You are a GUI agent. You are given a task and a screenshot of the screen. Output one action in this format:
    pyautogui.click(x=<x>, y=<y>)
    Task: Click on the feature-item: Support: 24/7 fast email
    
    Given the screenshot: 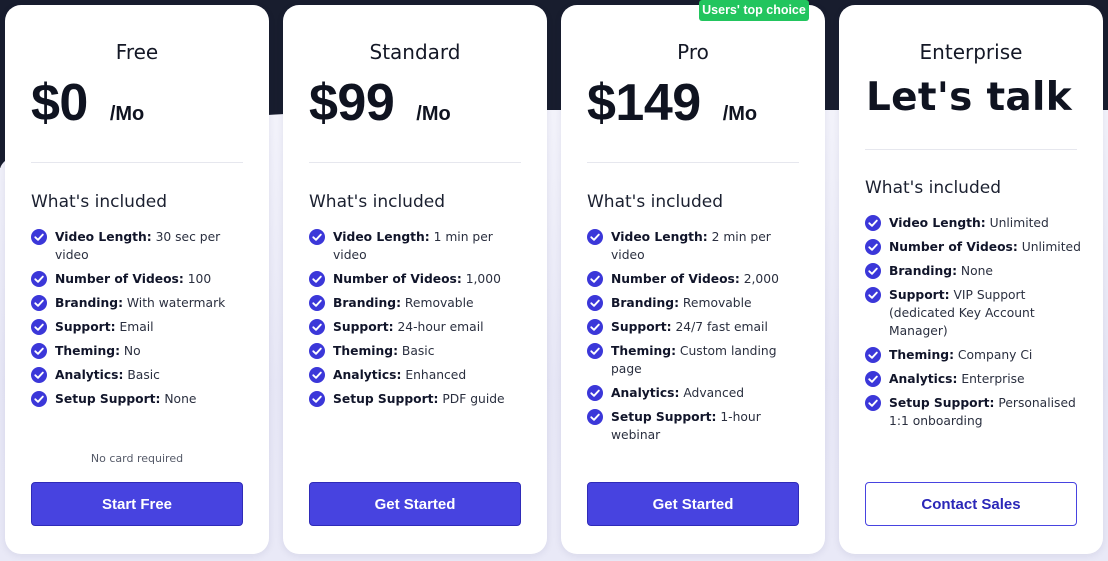 What is the action you would take?
    pyautogui.click(x=696, y=327)
    